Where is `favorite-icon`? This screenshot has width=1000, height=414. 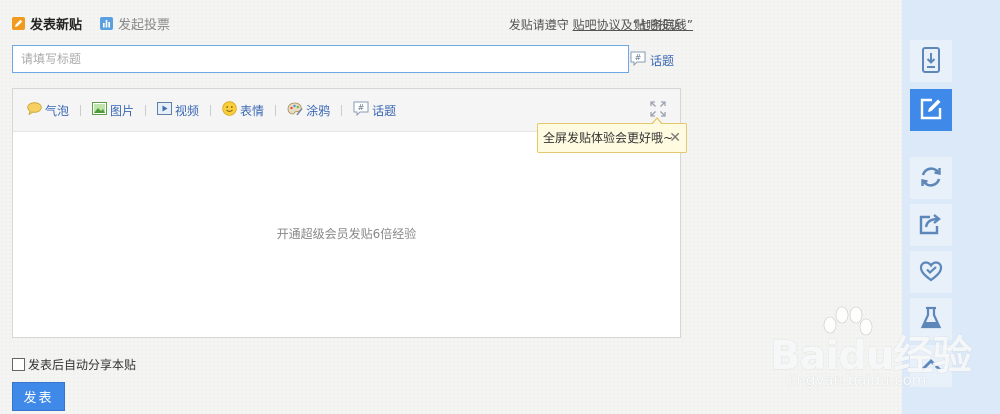 favorite-icon is located at coordinates (931, 272).